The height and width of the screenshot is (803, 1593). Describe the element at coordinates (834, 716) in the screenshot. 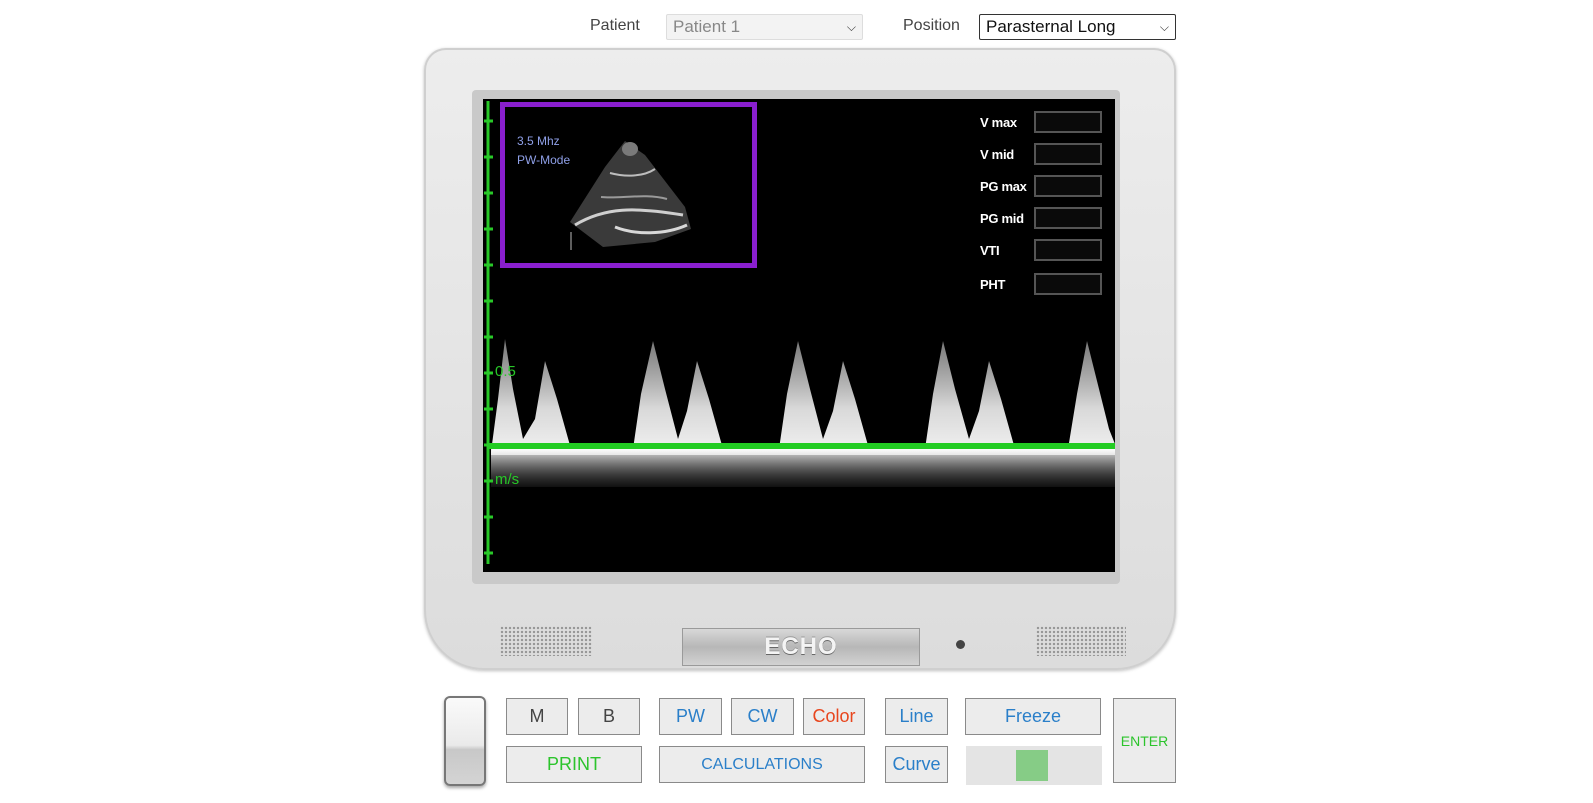

I see `color-mode-button: Color` at that location.